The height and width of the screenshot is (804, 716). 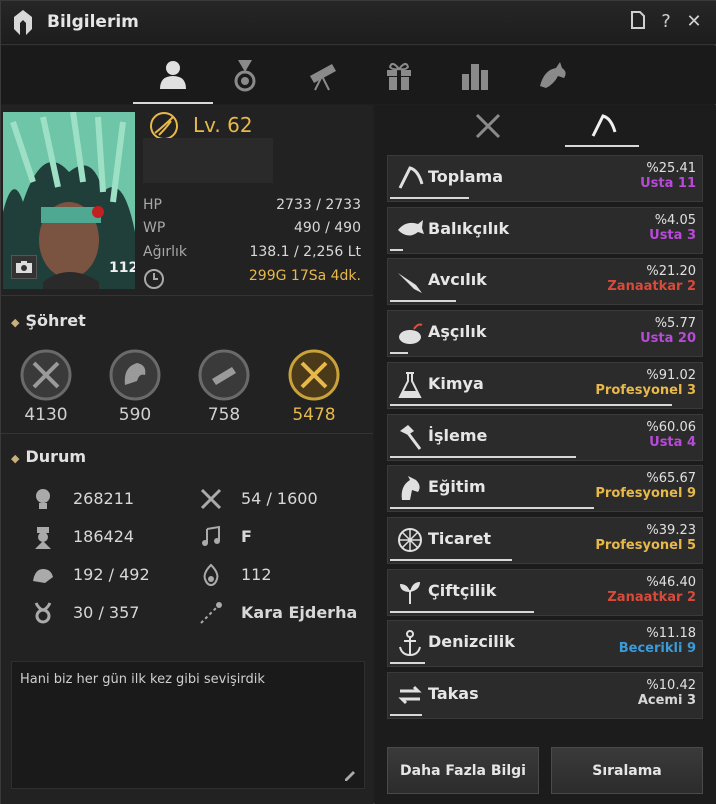 I want to click on life-skill-row: Avcılık %21.20 Zanaatkar 2, so click(x=545, y=282).